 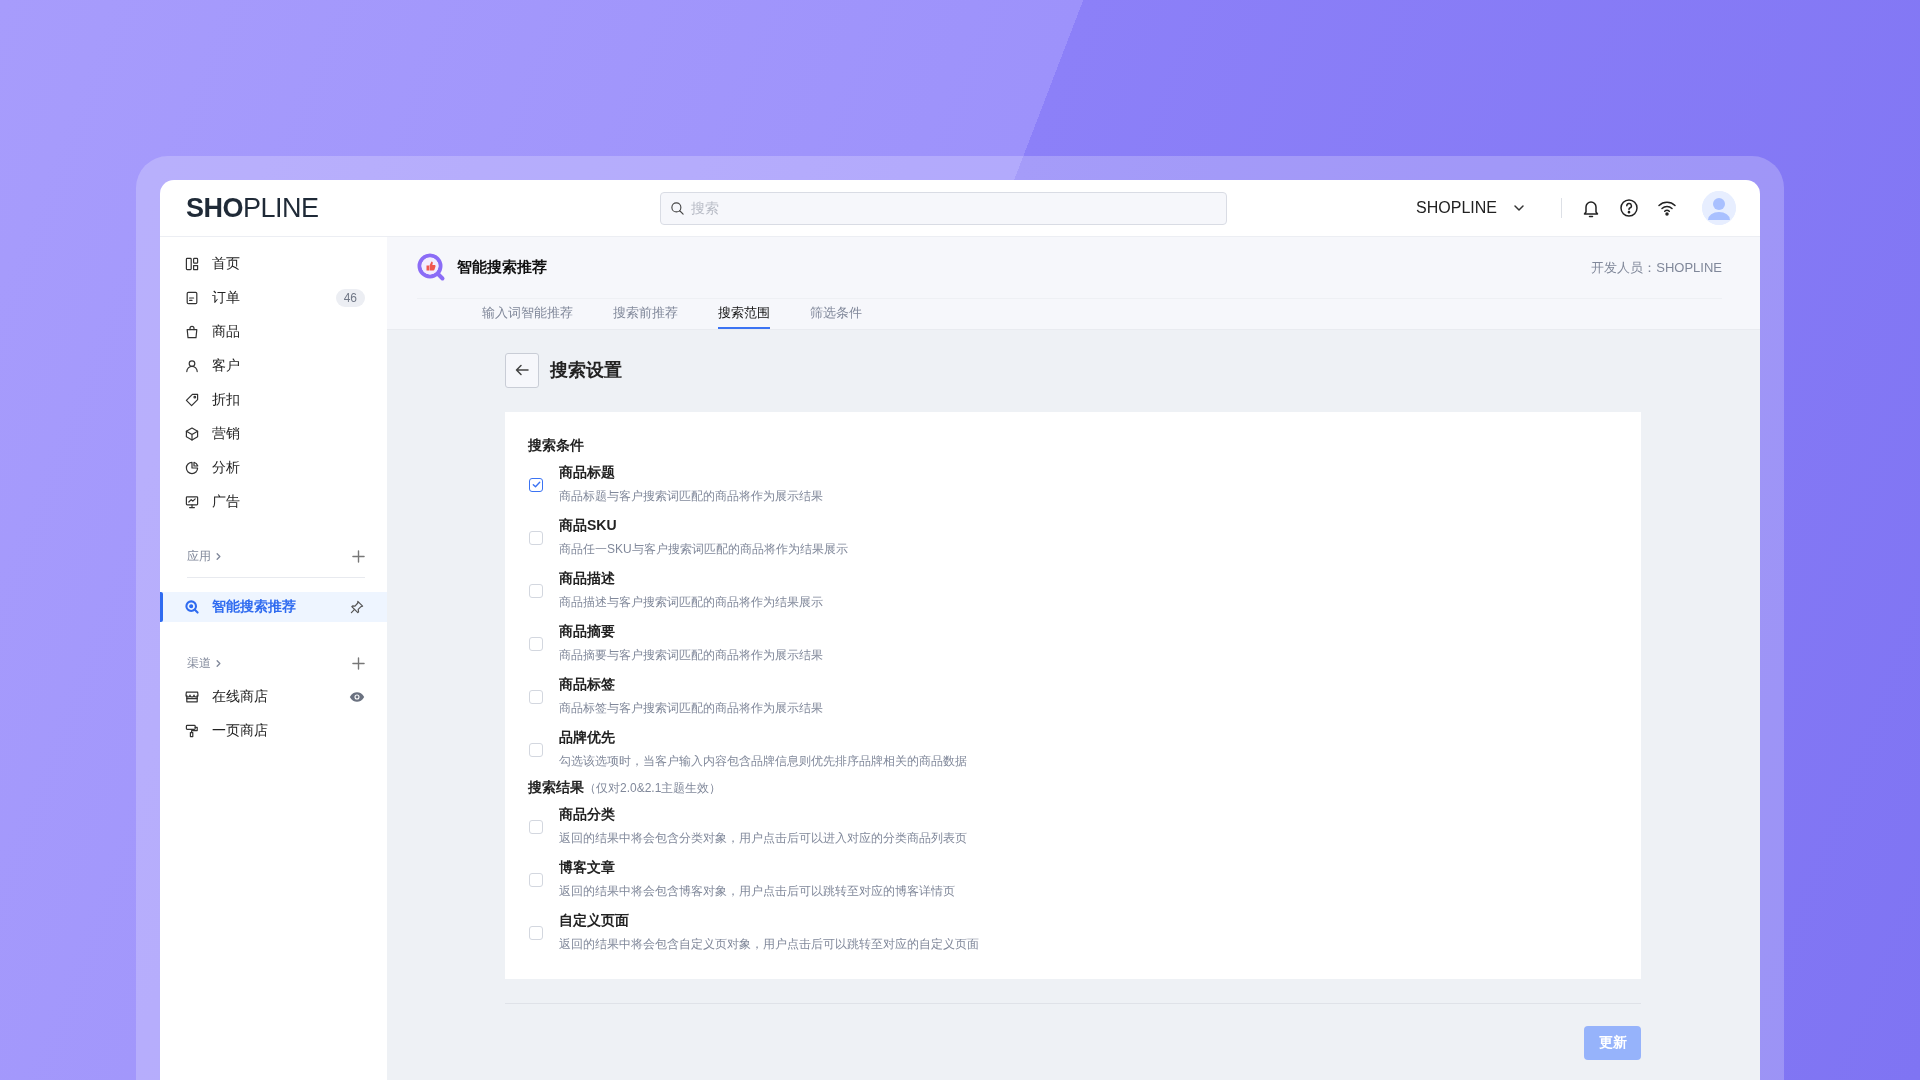 What do you see at coordinates (703, 549) in the screenshot?
I see `option-description: 商品任一SKU与客户搜索词匹配的商品将作为结果展示` at bounding box center [703, 549].